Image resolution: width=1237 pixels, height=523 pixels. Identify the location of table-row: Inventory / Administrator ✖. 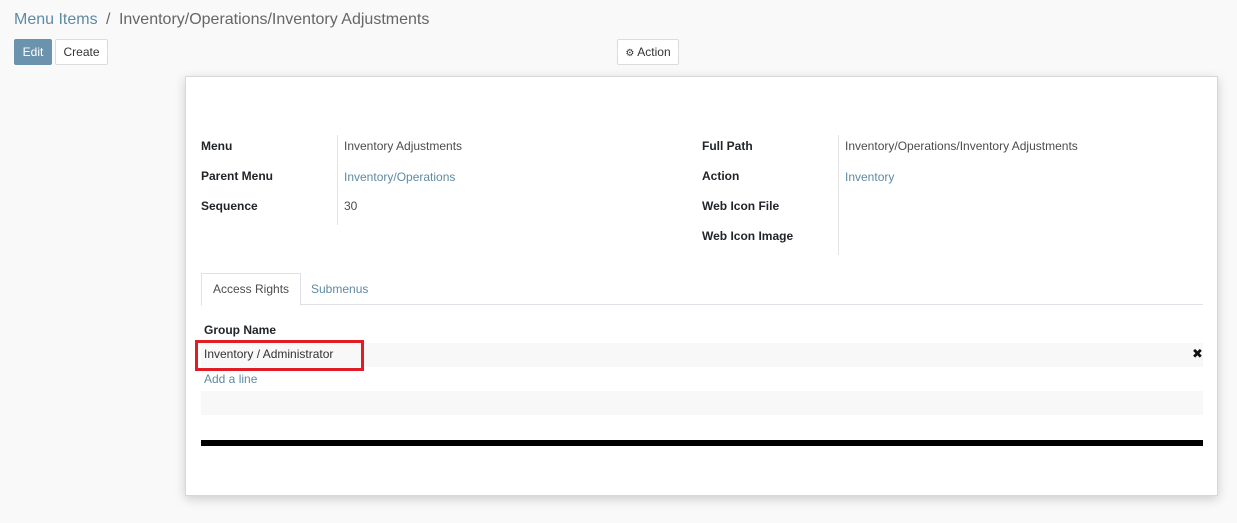
(702, 355).